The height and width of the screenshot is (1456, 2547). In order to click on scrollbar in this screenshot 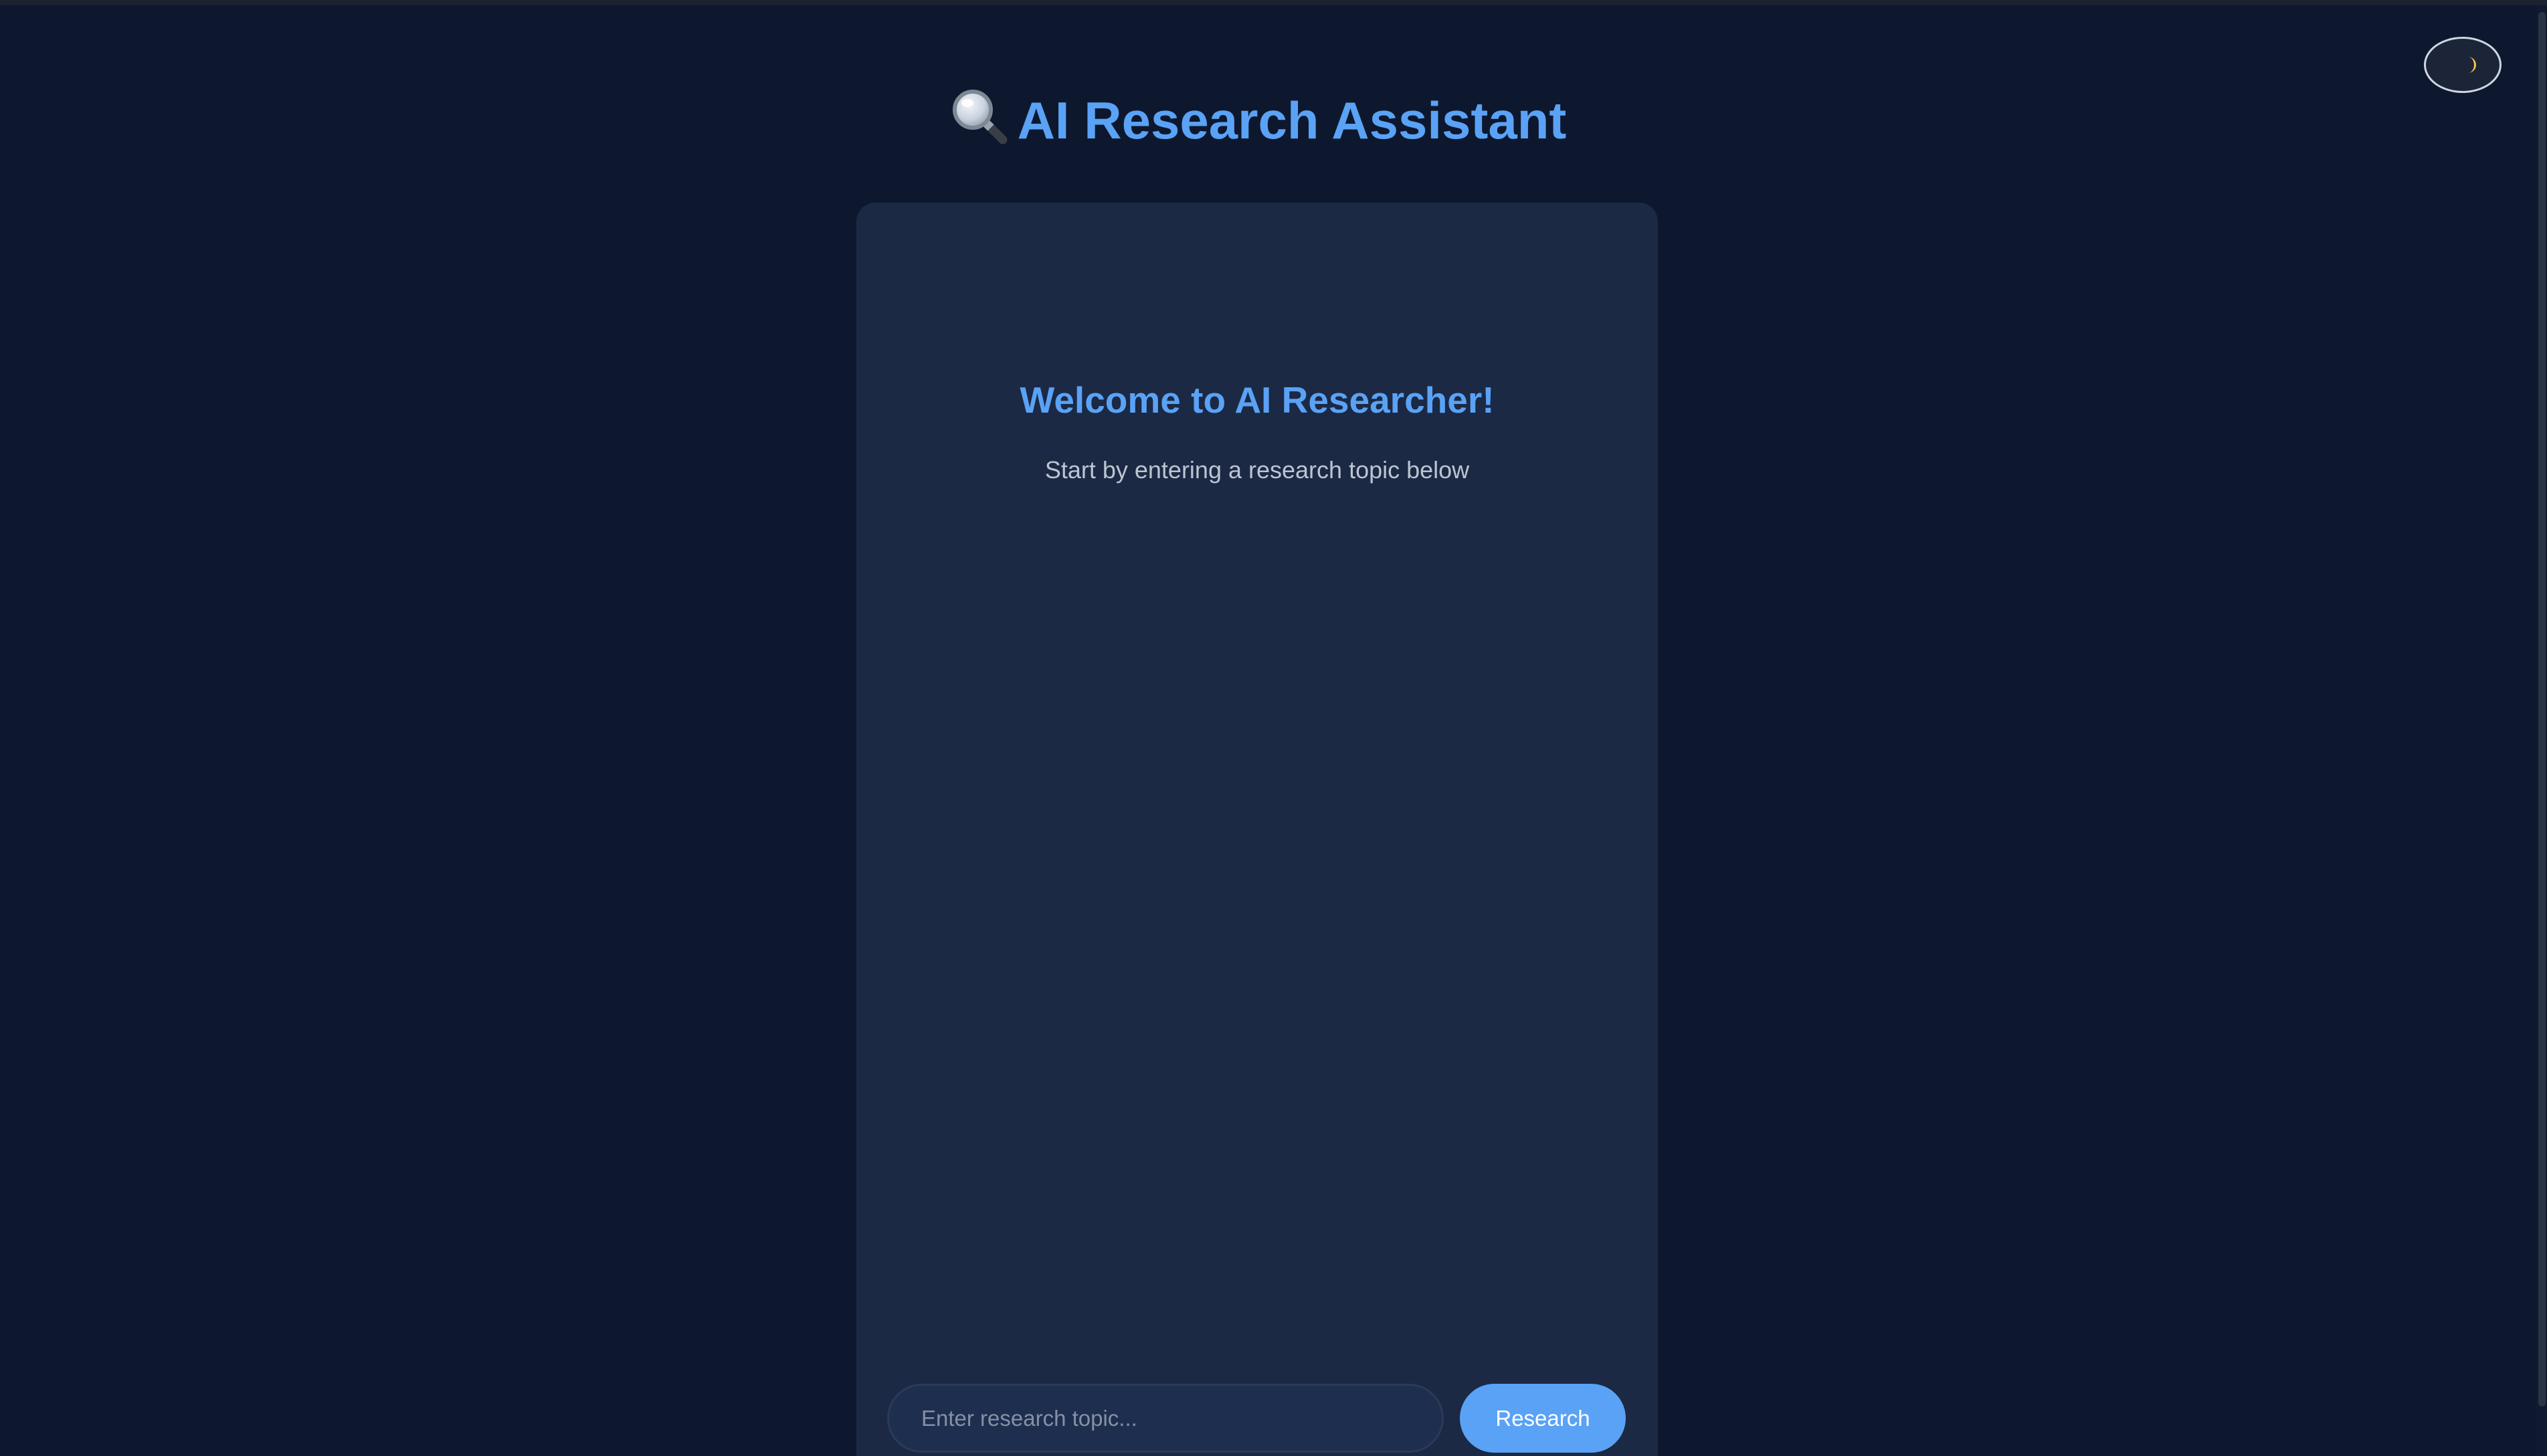, I will do `click(2541, 730)`.